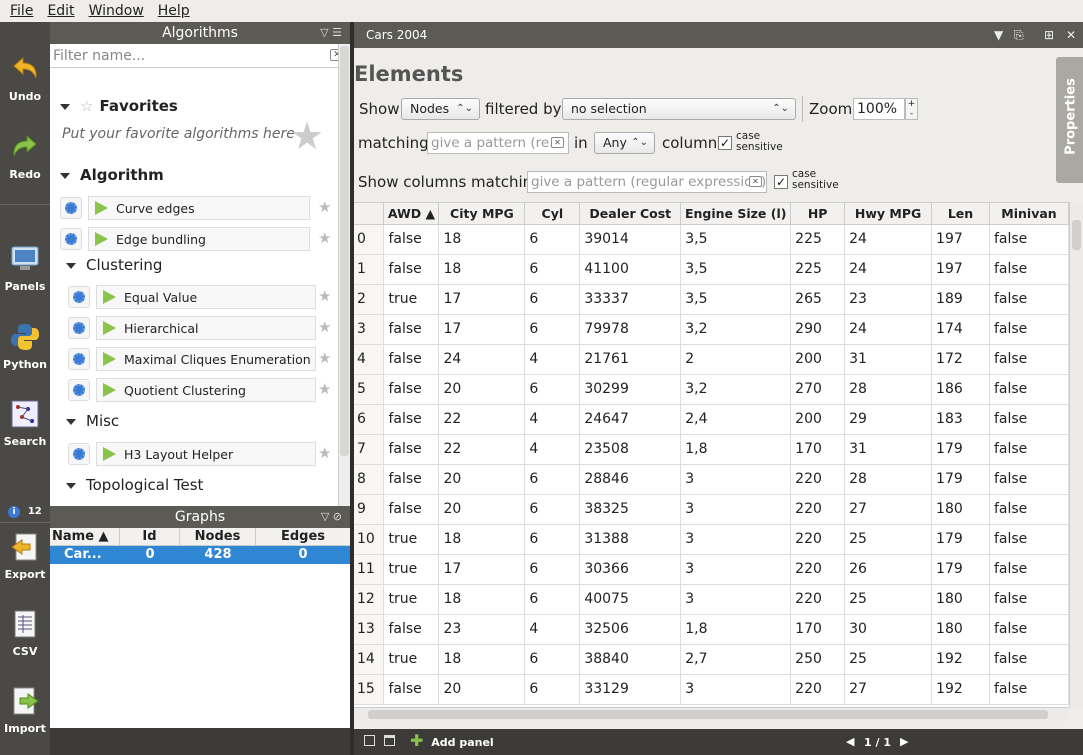  Describe the element at coordinates (25, 511) in the screenshot. I see `log-counter: i 12` at that location.